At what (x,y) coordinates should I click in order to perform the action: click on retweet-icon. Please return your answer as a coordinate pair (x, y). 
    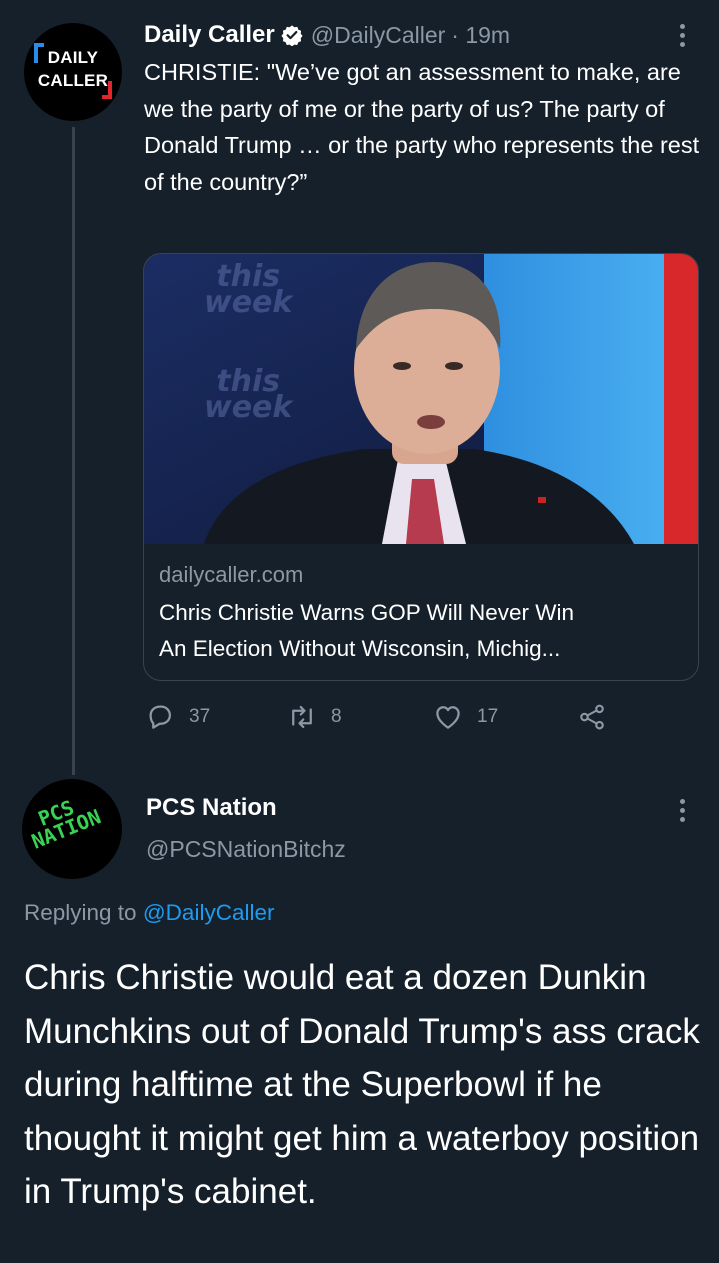
    Looking at the image, I should click on (302, 717).